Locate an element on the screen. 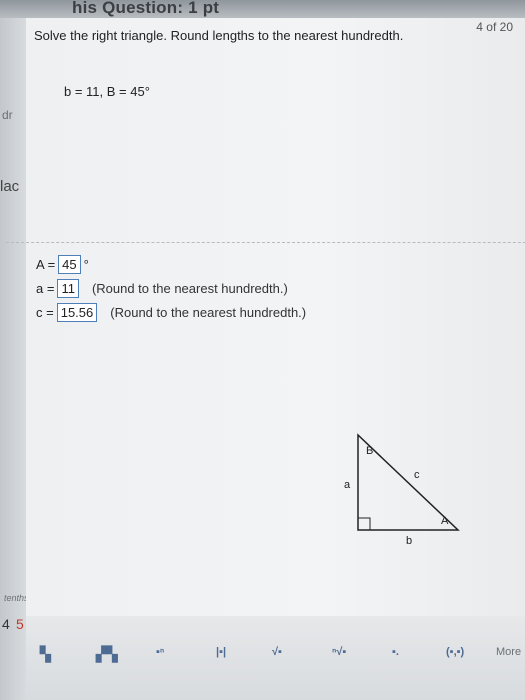  vertex-label-B: B is located at coordinates (369, 451).